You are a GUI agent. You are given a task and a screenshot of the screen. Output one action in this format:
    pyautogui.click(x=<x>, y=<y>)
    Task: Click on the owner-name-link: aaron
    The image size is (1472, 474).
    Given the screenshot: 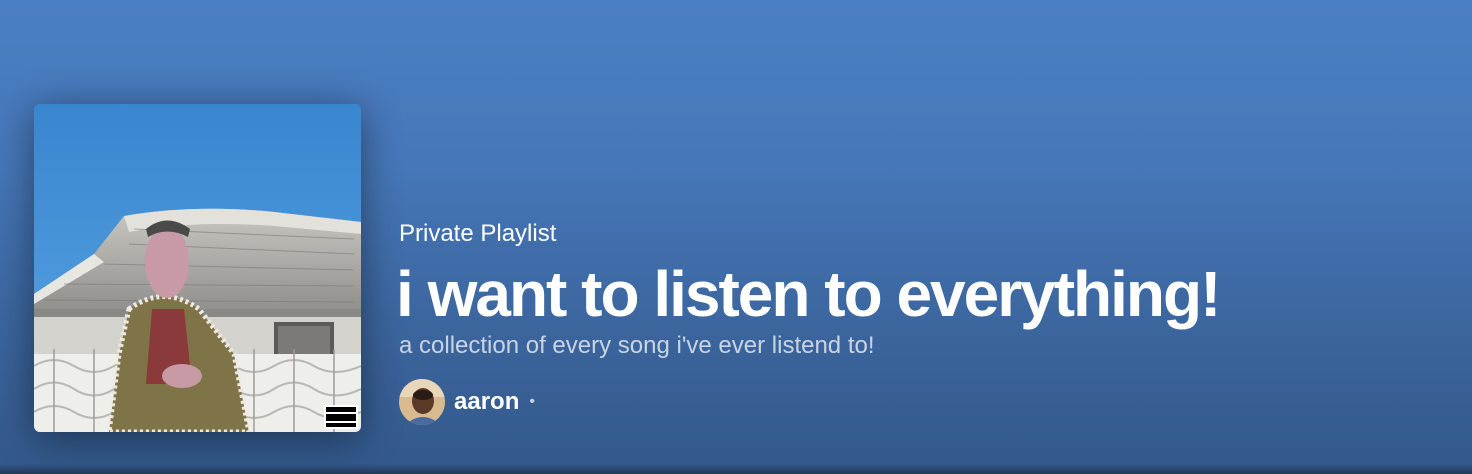 What is the action you would take?
    pyautogui.click(x=486, y=402)
    